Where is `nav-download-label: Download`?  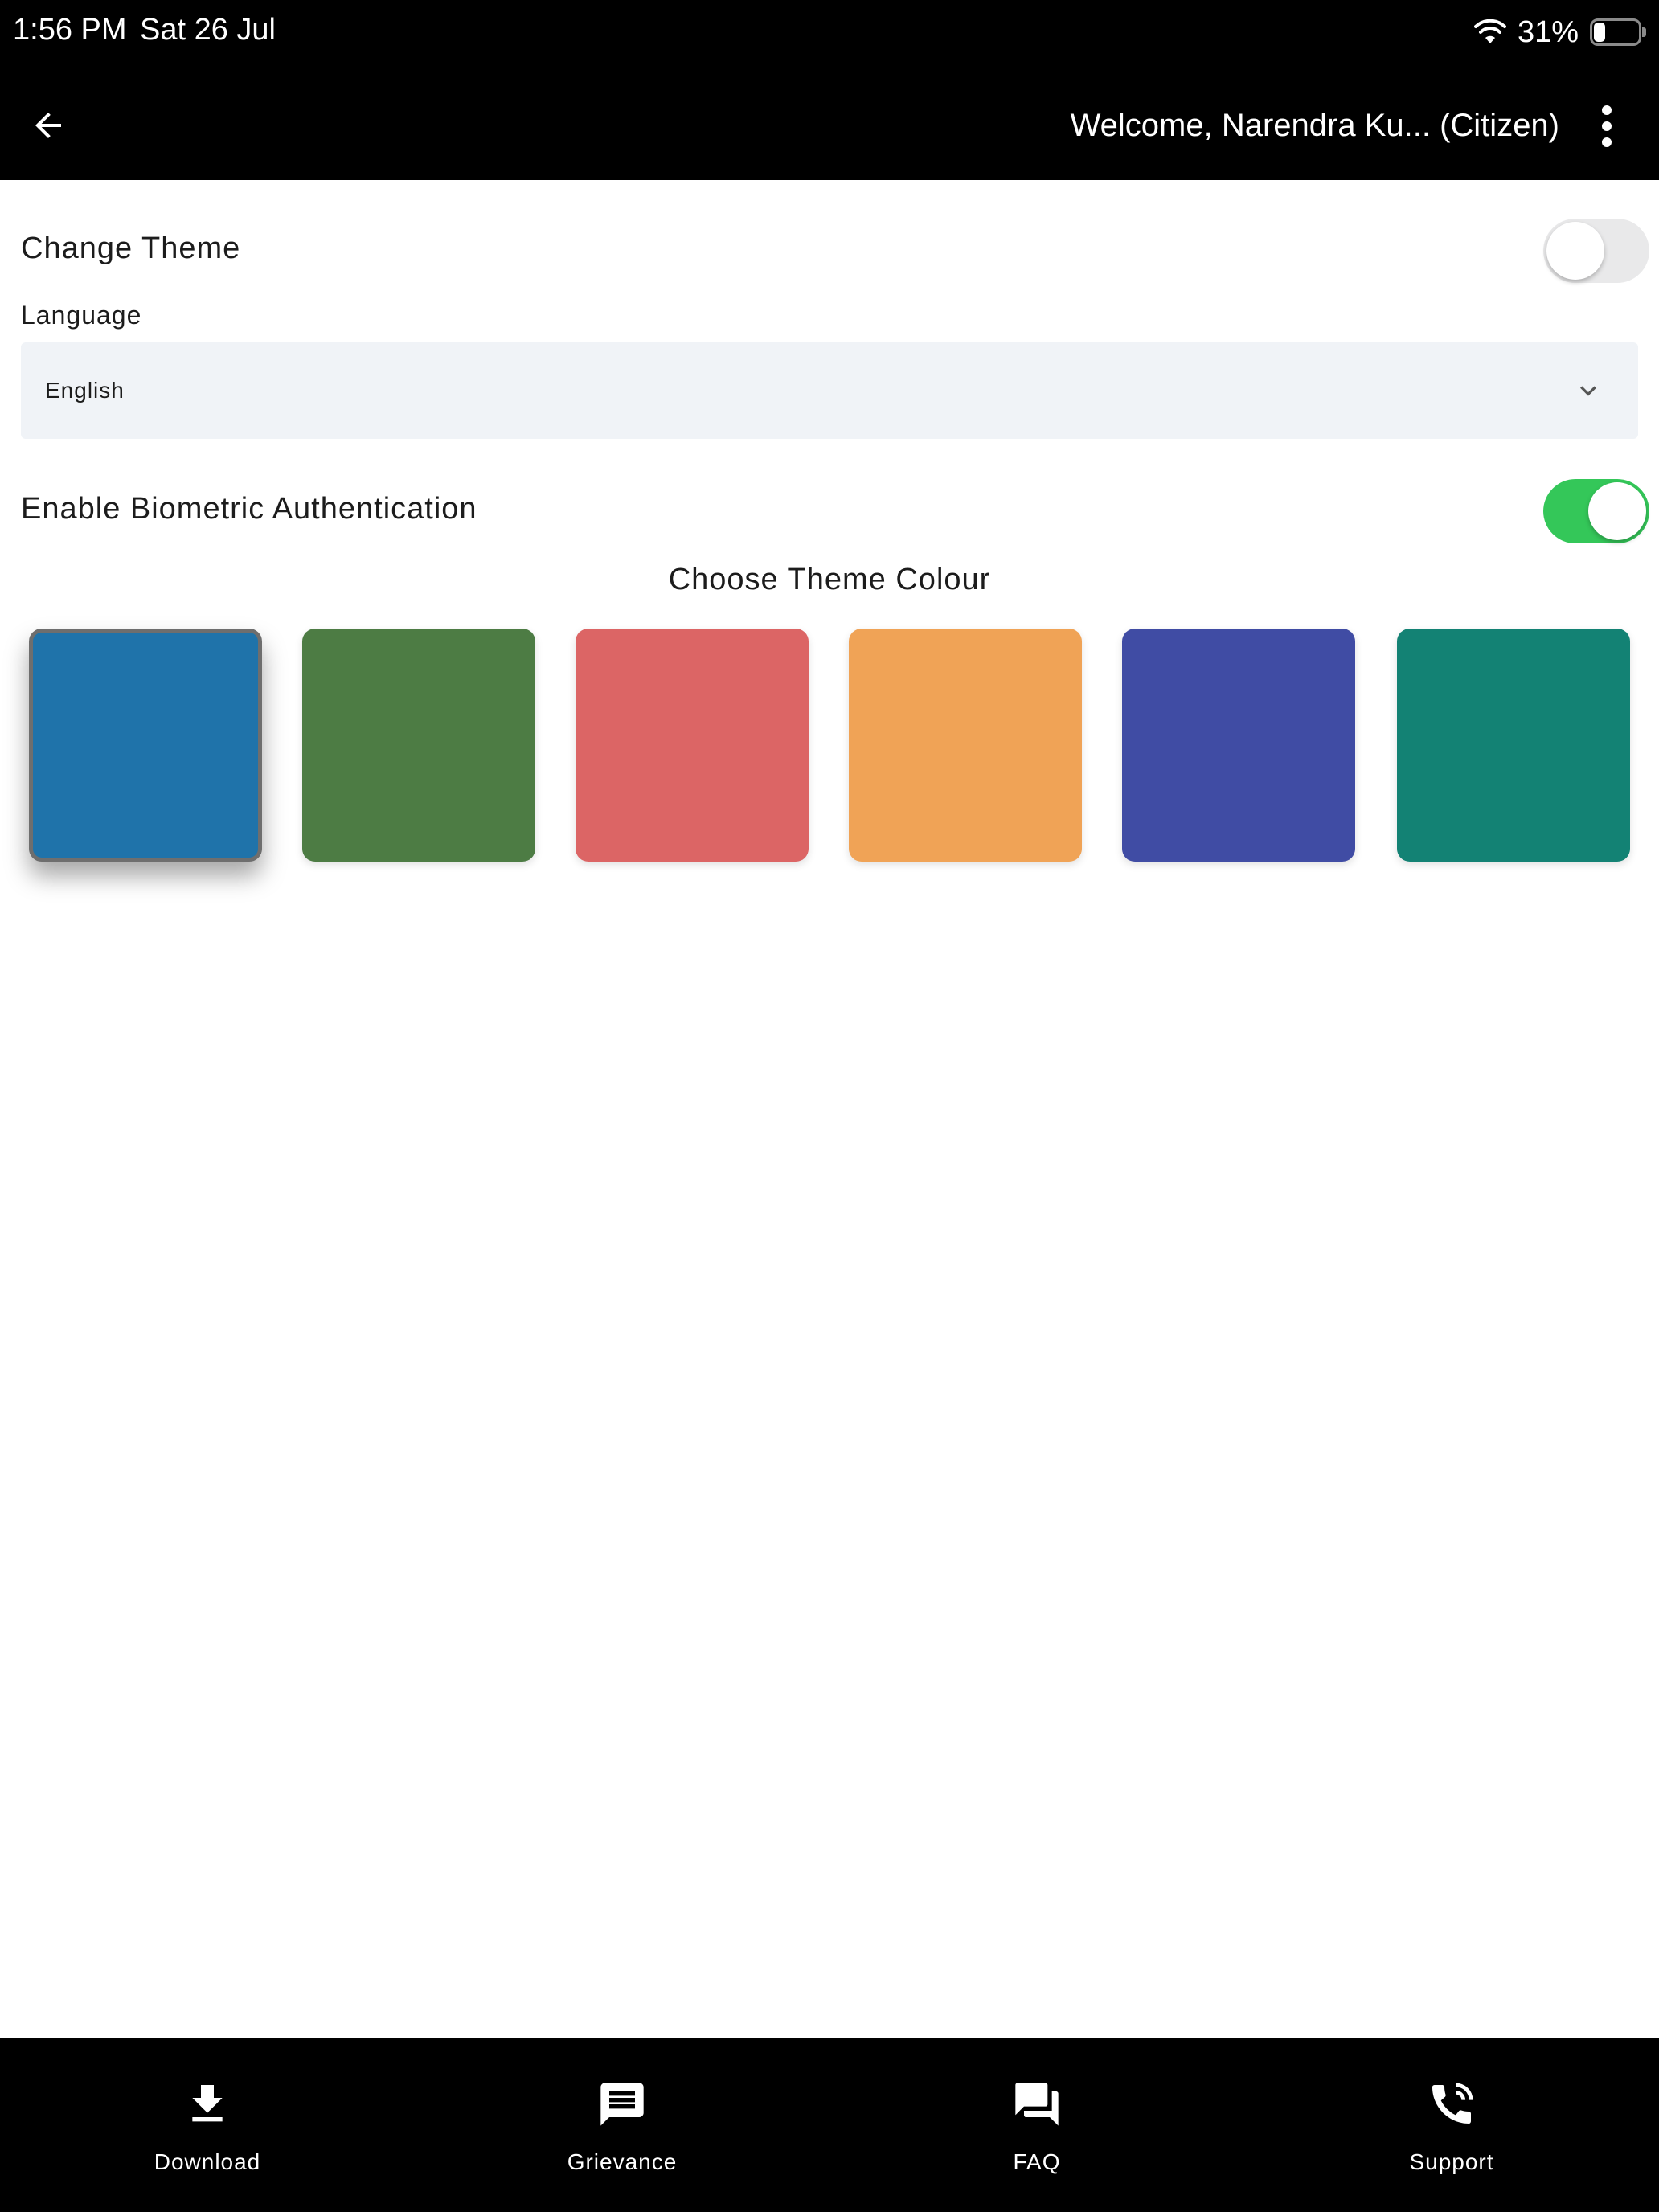
nav-download-label: Download is located at coordinates (207, 2161).